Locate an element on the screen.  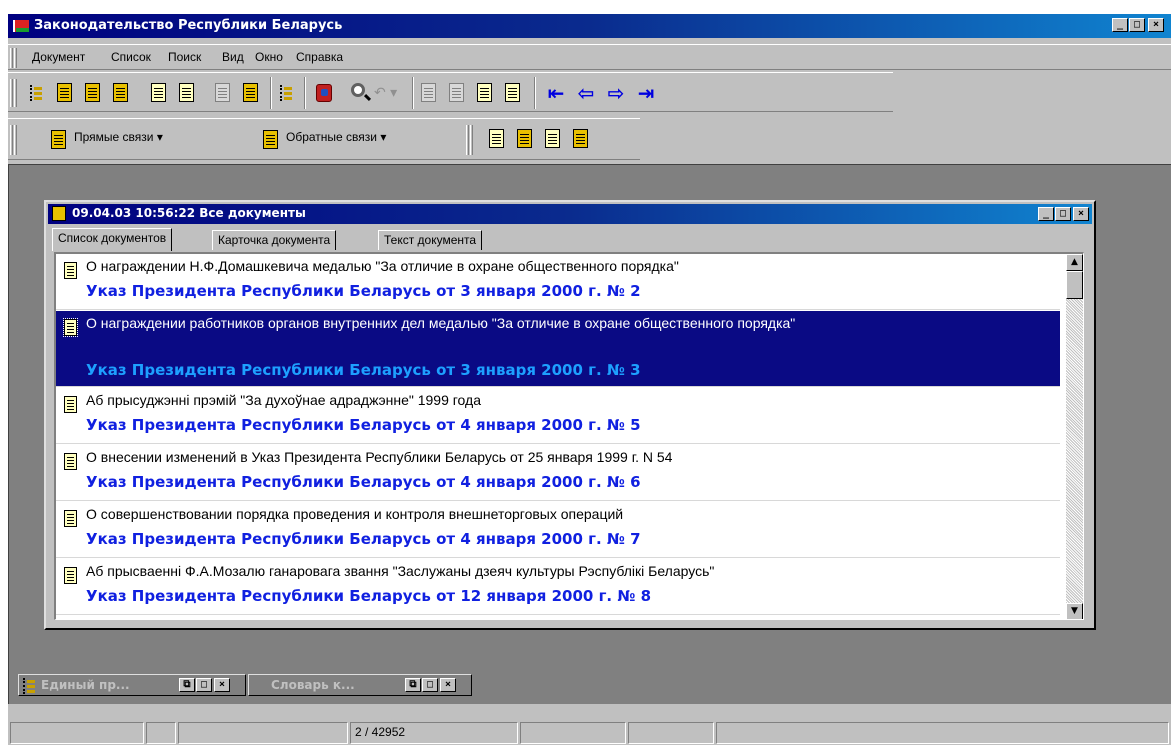
all-docs-button is located at coordinates (122, 93).